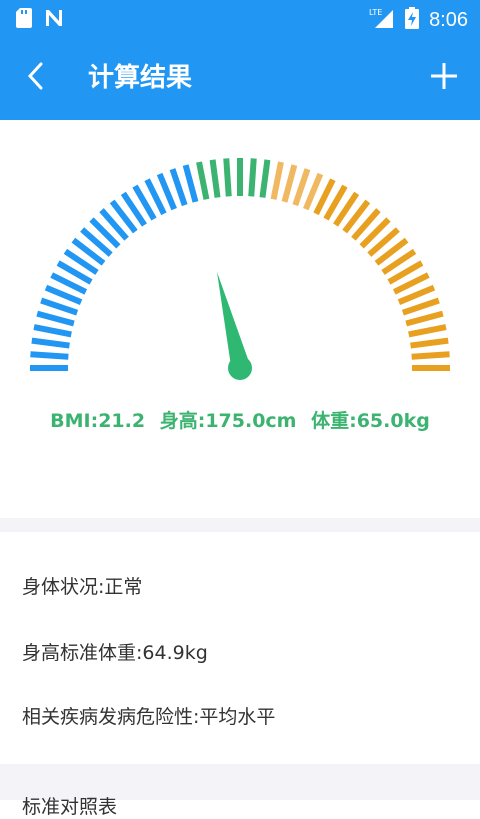 Image resolution: width=480 pixels, height=819 pixels. Describe the element at coordinates (24, 20) in the screenshot. I see `sd-card-icon` at that location.